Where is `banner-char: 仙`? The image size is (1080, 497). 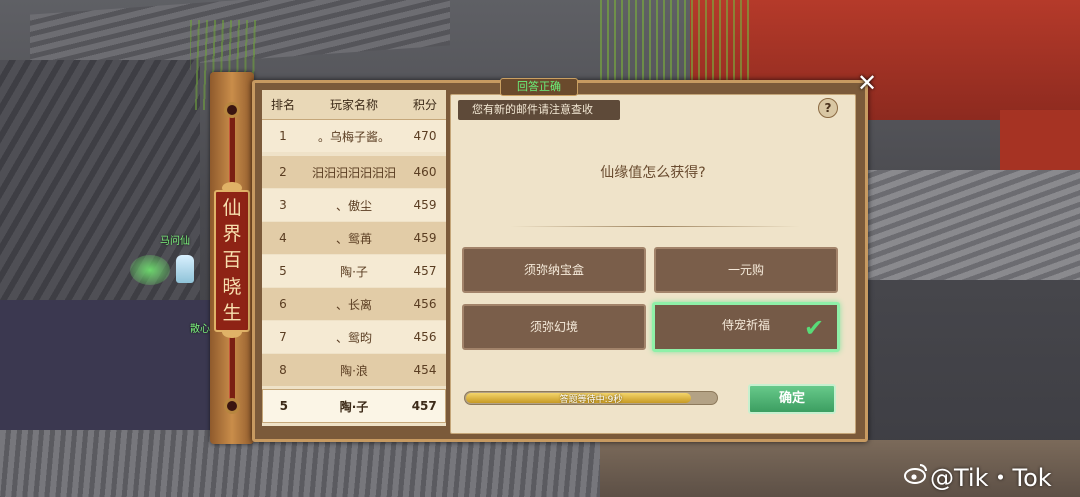
banner-char: 仙 is located at coordinates (232, 208).